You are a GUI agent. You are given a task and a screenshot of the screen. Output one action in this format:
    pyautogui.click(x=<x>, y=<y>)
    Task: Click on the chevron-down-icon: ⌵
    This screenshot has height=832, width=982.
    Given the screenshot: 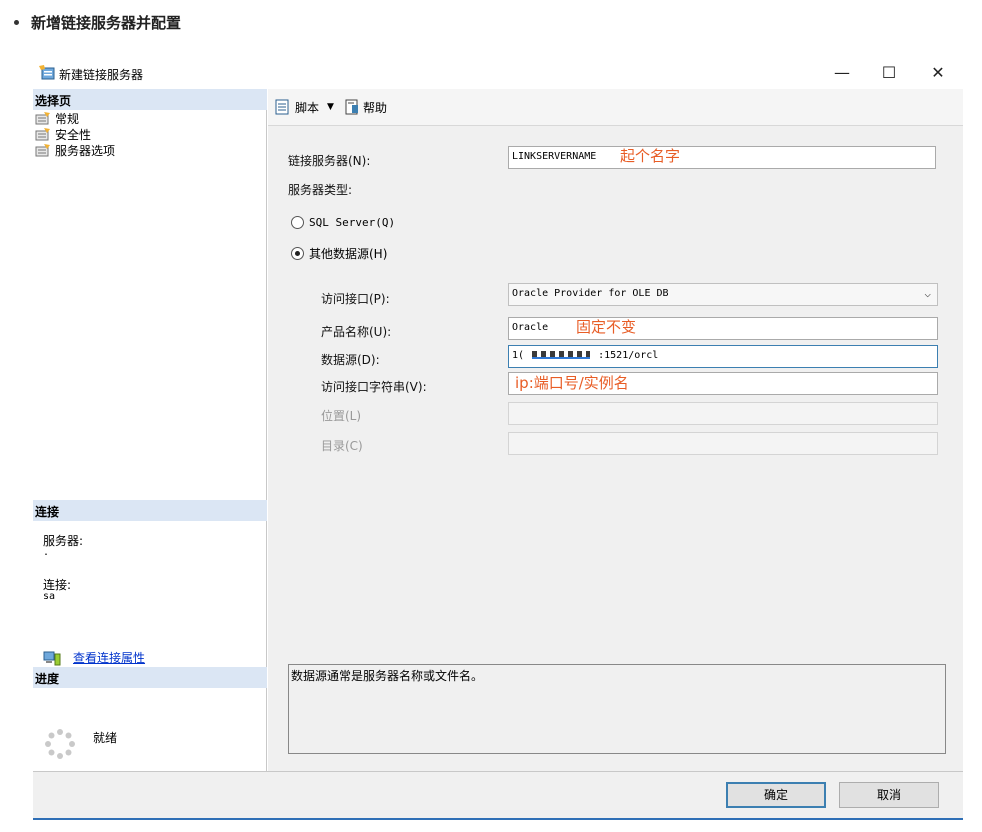 What is the action you would take?
    pyautogui.click(x=927, y=293)
    